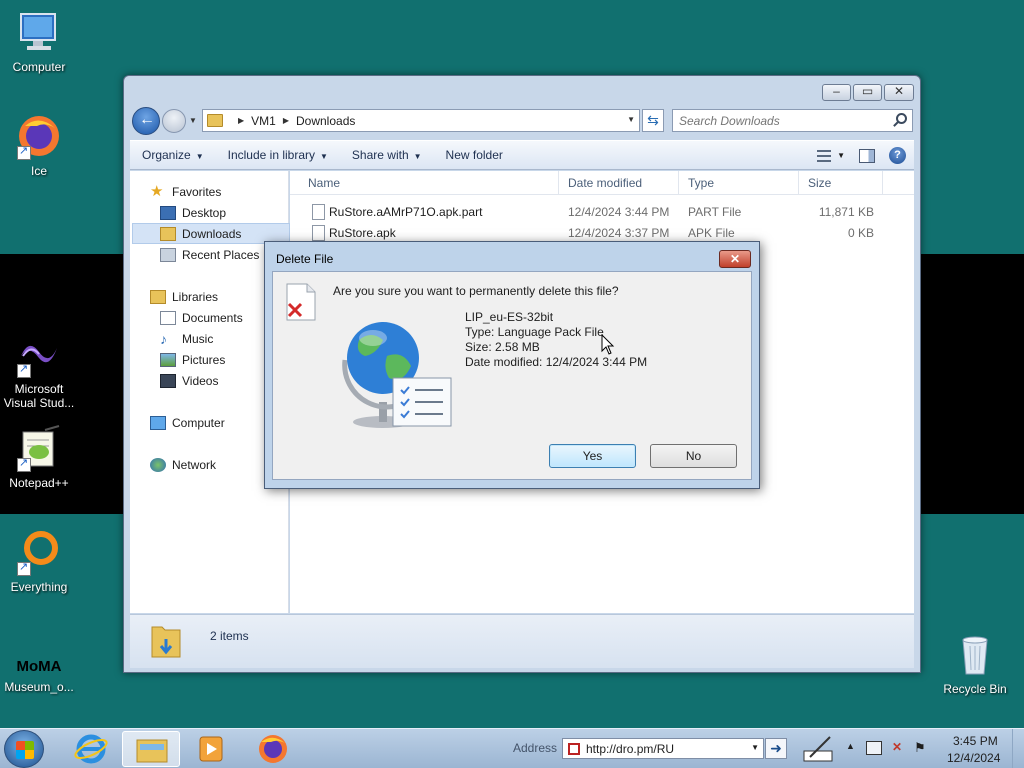 Image resolution: width=1024 pixels, height=768 pixels. What do you see at coordinates (421, 120) in the screenshot?
I see `address-bar: ▶ VM1 ▶ Downloads ▼` at bounding box center [421, 120].